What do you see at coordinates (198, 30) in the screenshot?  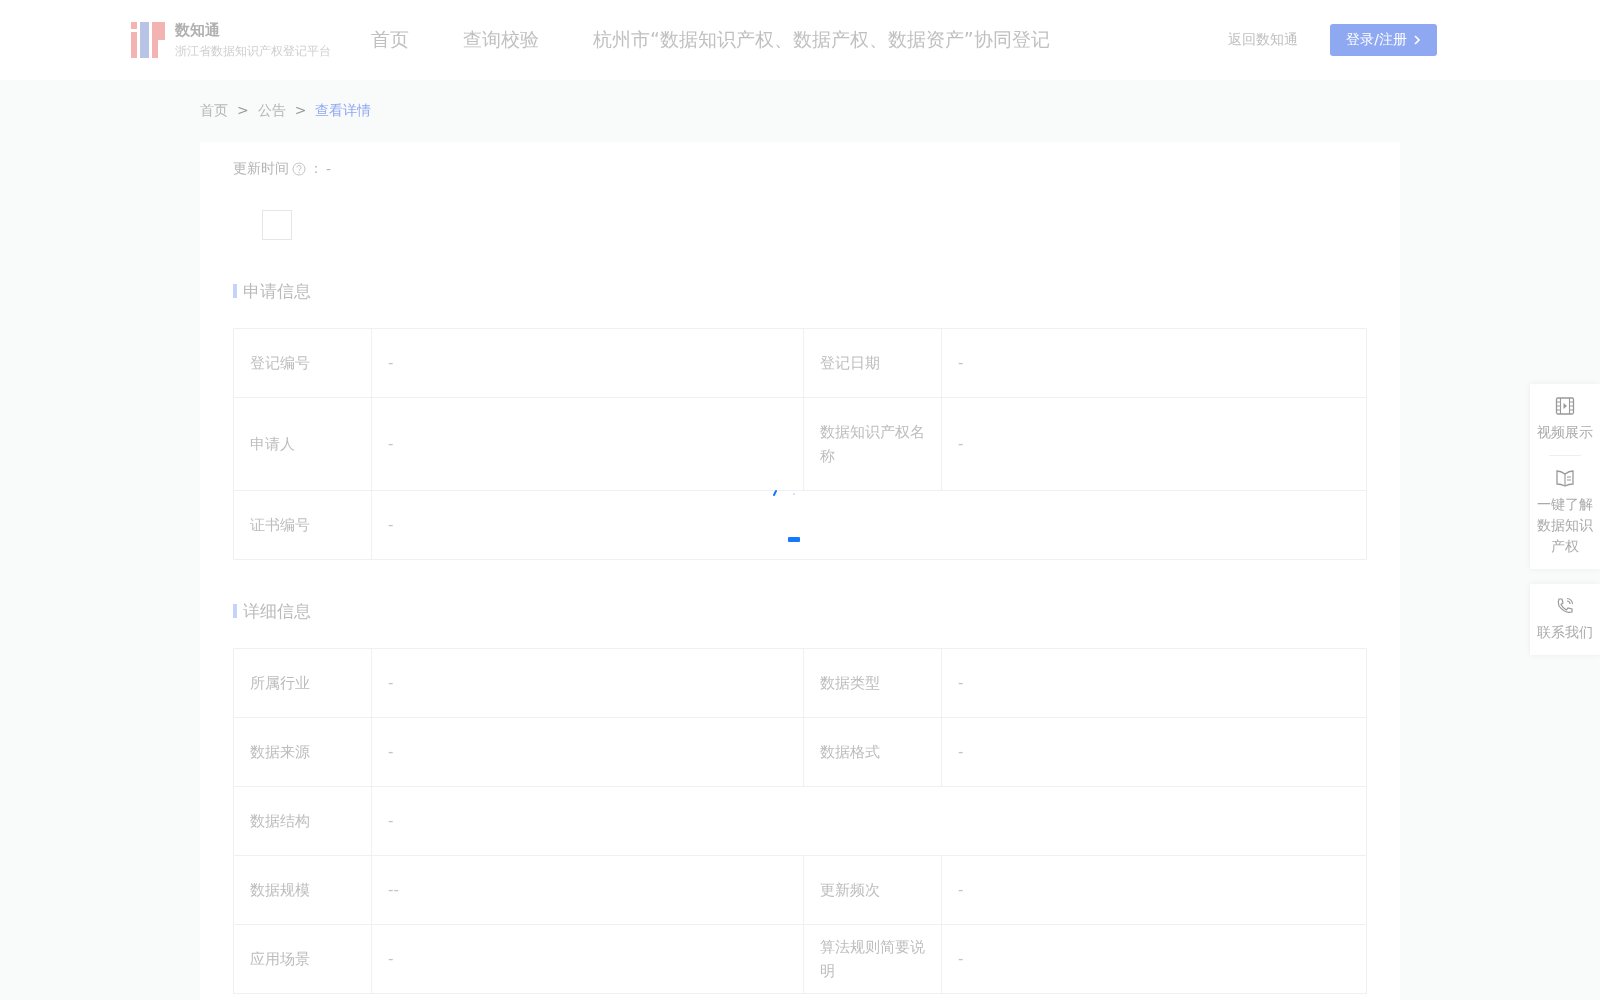 I see `brand-name: 数知通` at bounding box center [198, 30].